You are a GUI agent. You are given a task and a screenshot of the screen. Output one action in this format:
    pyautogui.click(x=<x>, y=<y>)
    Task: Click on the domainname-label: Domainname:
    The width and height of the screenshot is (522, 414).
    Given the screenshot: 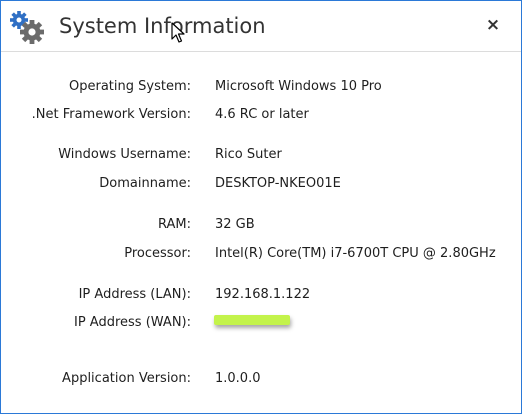 What is the action you would take?
    pyautogui.click(x=145, y=183)
    